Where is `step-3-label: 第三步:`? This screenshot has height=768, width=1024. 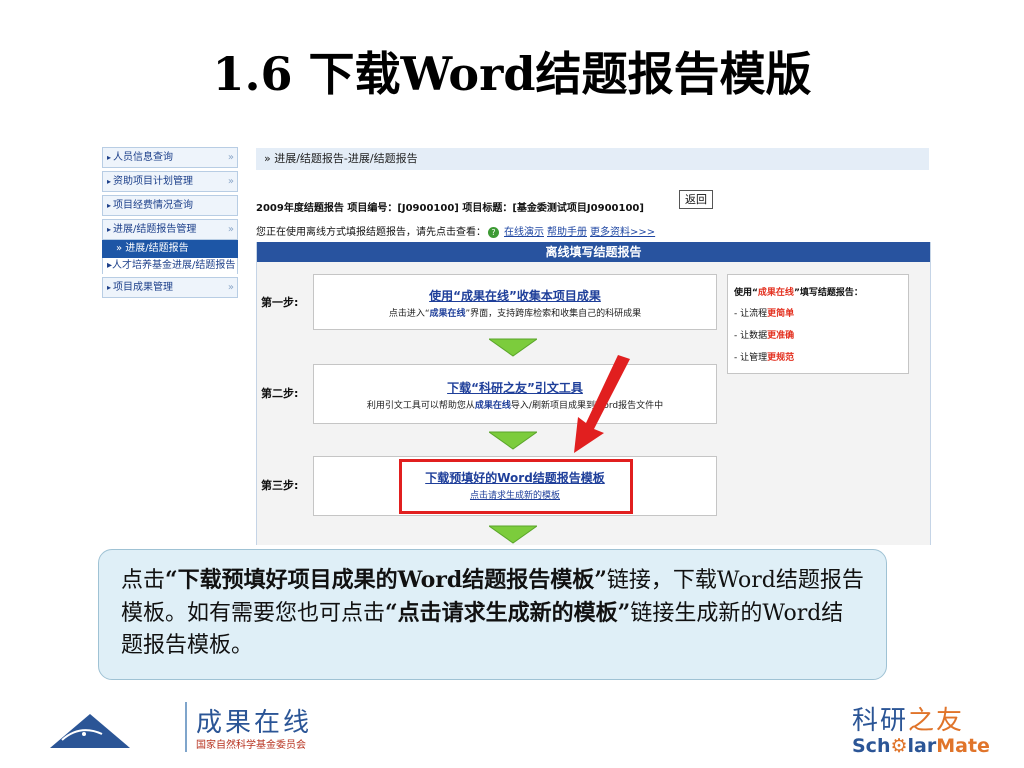
step-3-label: 第三步: is located at coordinates (280, 485).